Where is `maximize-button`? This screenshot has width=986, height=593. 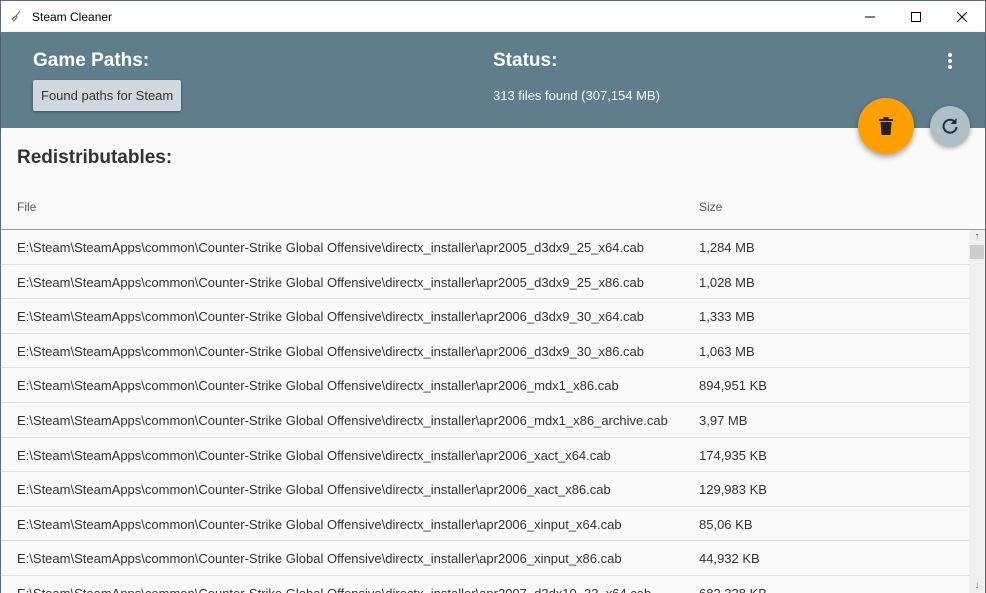
maximize-button is located at coordinates (916, 16).